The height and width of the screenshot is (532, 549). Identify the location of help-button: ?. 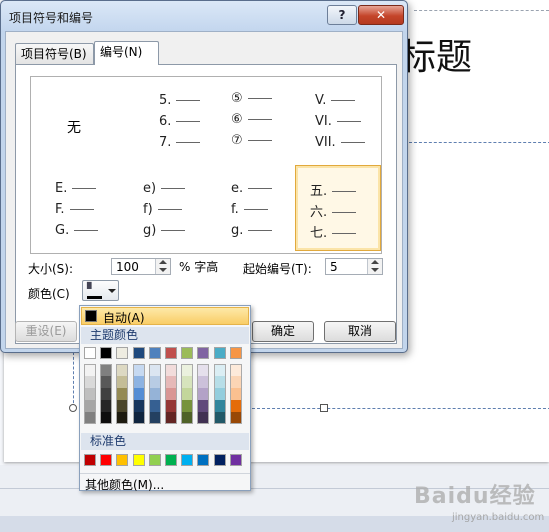
(342, 15).